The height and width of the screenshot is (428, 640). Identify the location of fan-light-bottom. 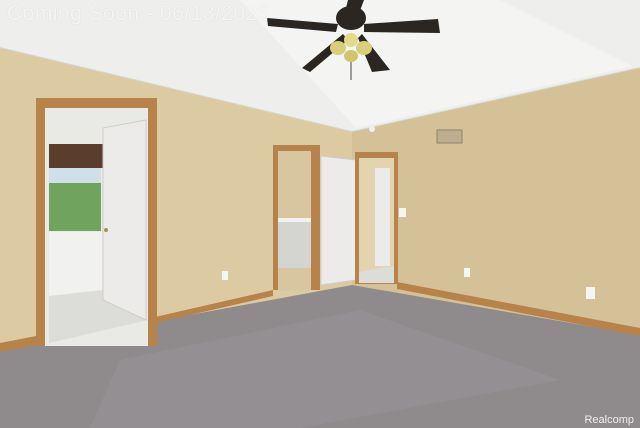
(351, 56).